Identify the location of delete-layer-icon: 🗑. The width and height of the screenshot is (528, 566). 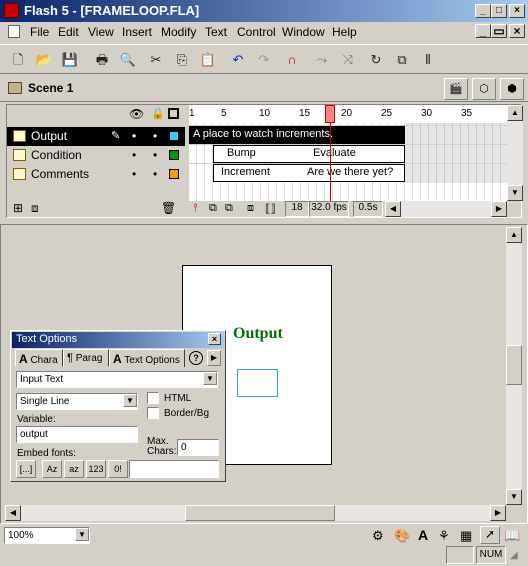
(168, 208).